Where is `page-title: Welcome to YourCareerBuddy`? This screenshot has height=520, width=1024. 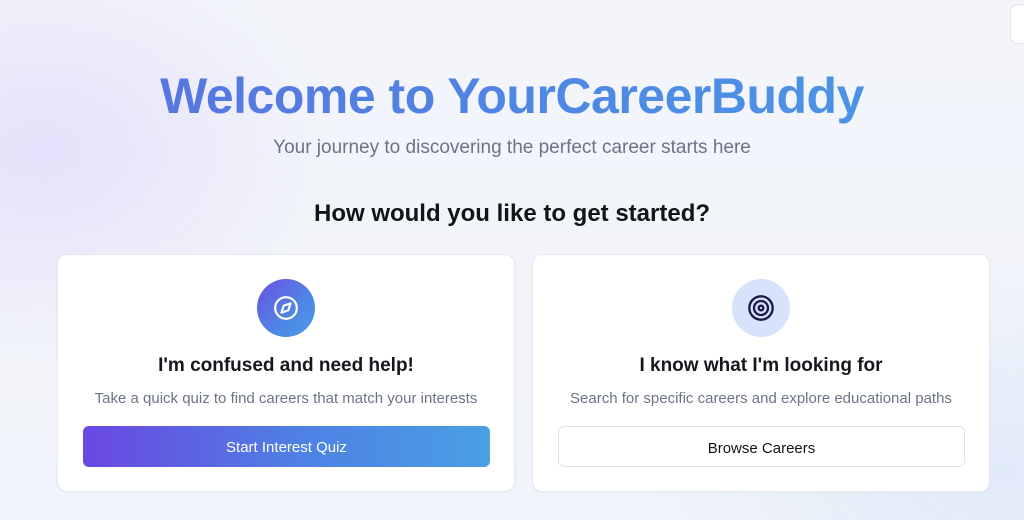 page-title: Welcome to YourCareerBuddy is located at coordinates (512, 96).